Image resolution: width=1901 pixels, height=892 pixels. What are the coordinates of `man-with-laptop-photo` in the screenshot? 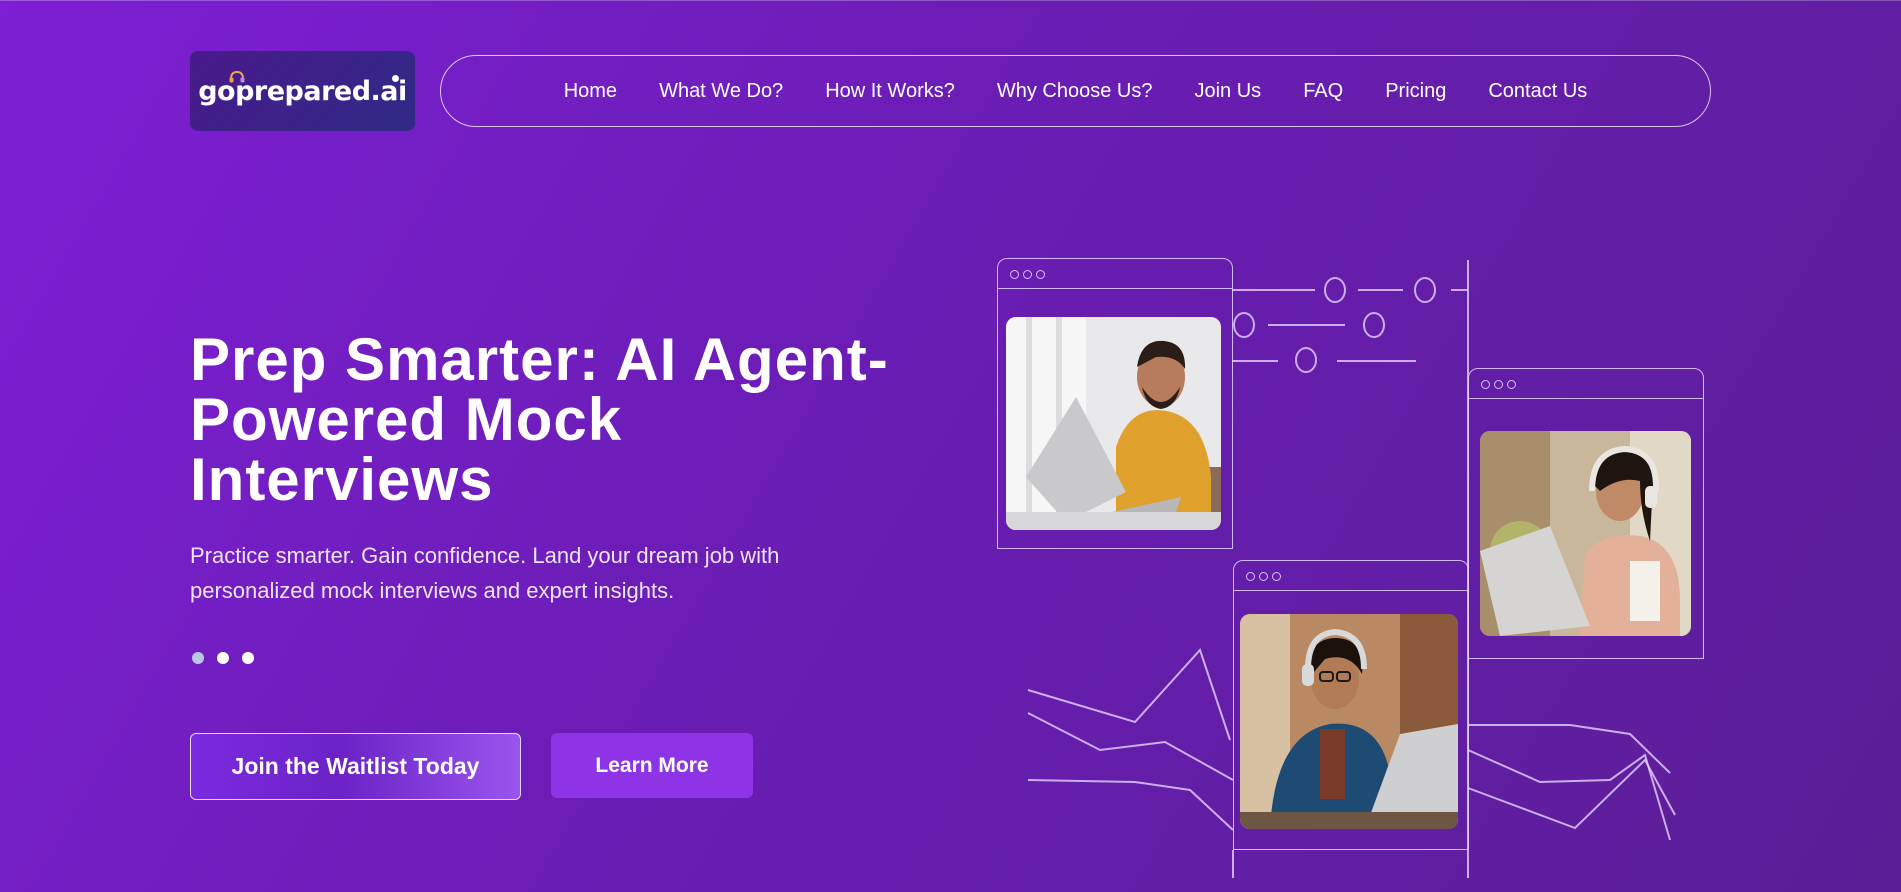 It's located at (1113, 423).